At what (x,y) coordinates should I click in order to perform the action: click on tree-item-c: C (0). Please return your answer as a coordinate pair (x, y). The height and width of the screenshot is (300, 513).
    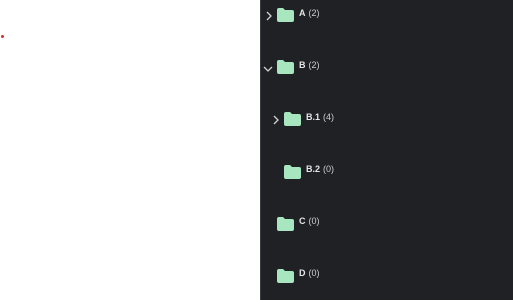
    Looking at the image, I should click on (387, 223).